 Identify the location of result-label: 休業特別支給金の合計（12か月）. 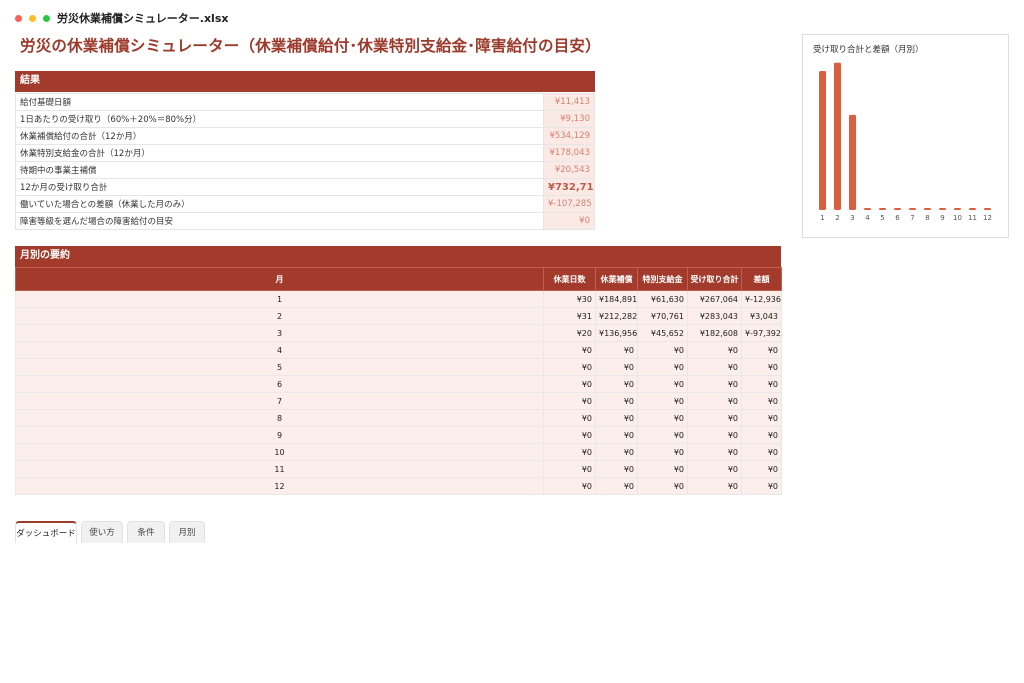
(279, 153).